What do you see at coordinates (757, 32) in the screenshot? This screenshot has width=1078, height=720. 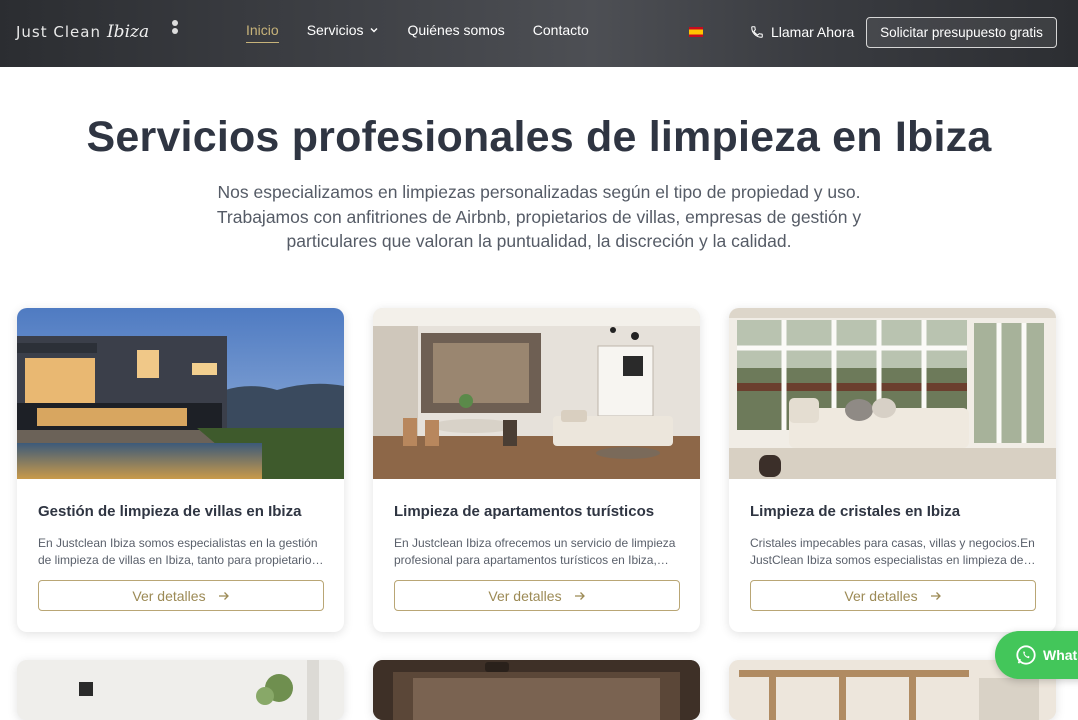 I see `phone-icon` at bounding box center [757, 32].